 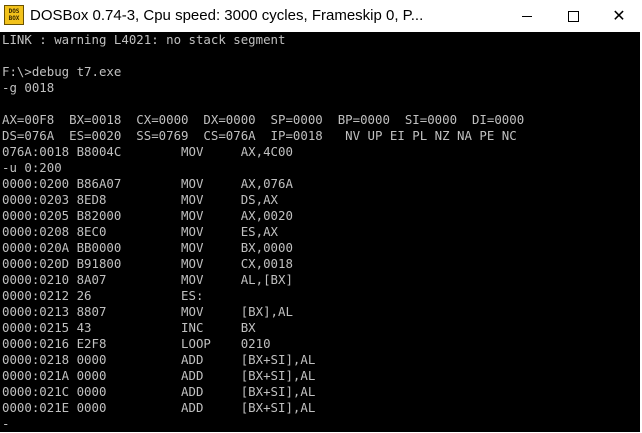 I want to click on icon-text-top: DOS, so click(x=14, y=11).